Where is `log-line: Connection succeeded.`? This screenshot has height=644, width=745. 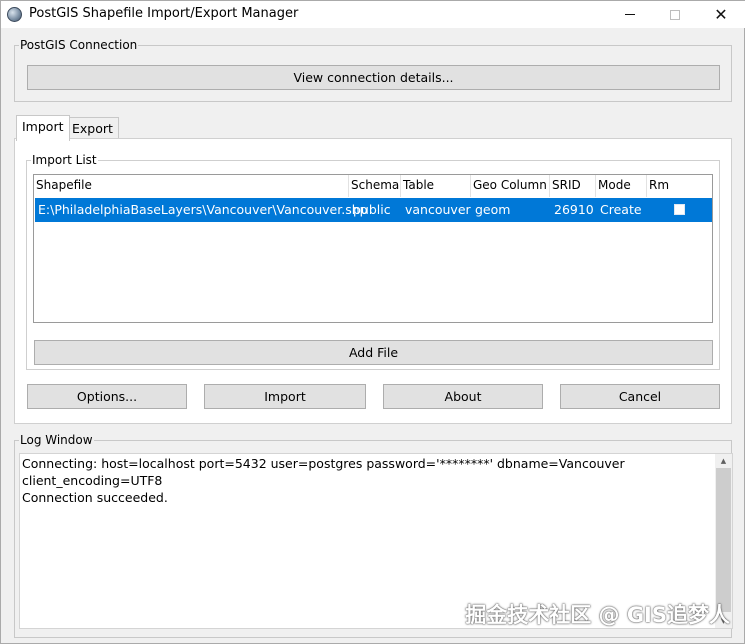
log-line: Connection succeeded. is located at coordinates (95, 497).